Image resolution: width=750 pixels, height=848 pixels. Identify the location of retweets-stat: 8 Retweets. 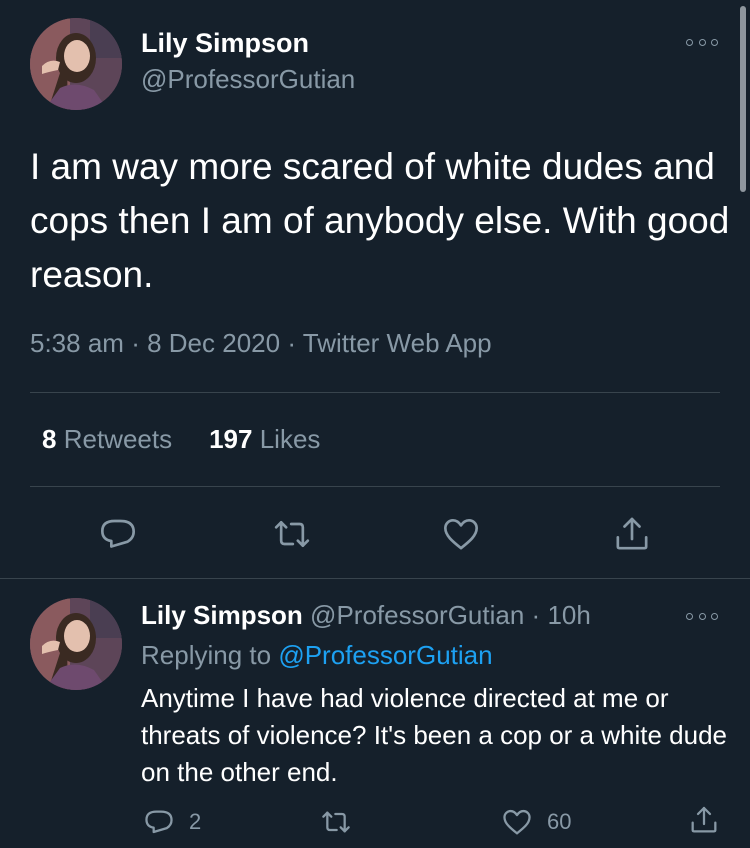
(107, 439).